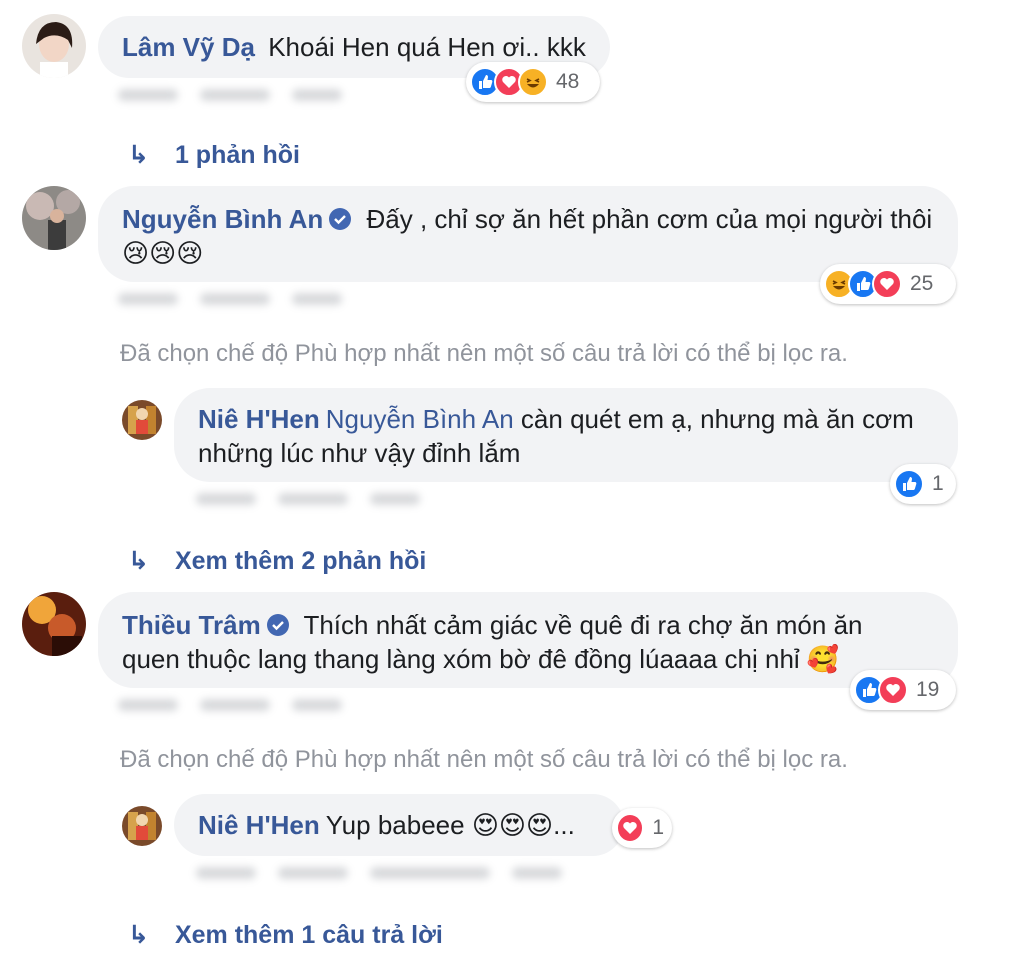 This screenshot has height=954, width=1028. I want to click on reply-text: Yup babeee, so click(395, 825).